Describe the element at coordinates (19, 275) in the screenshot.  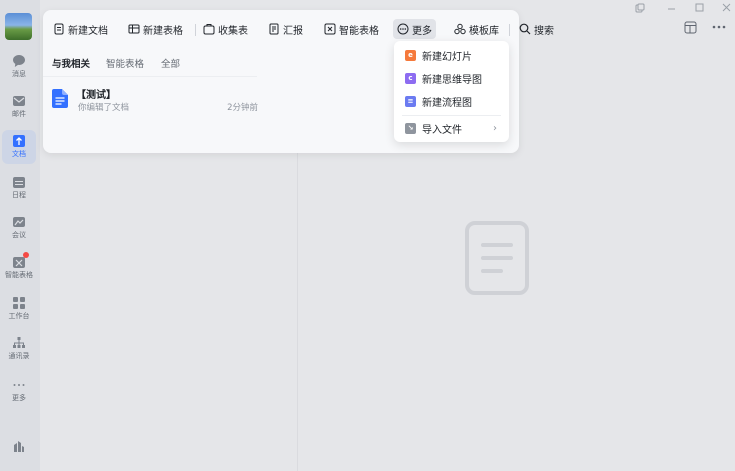
I see `rail-label: 智能表格` at that location.